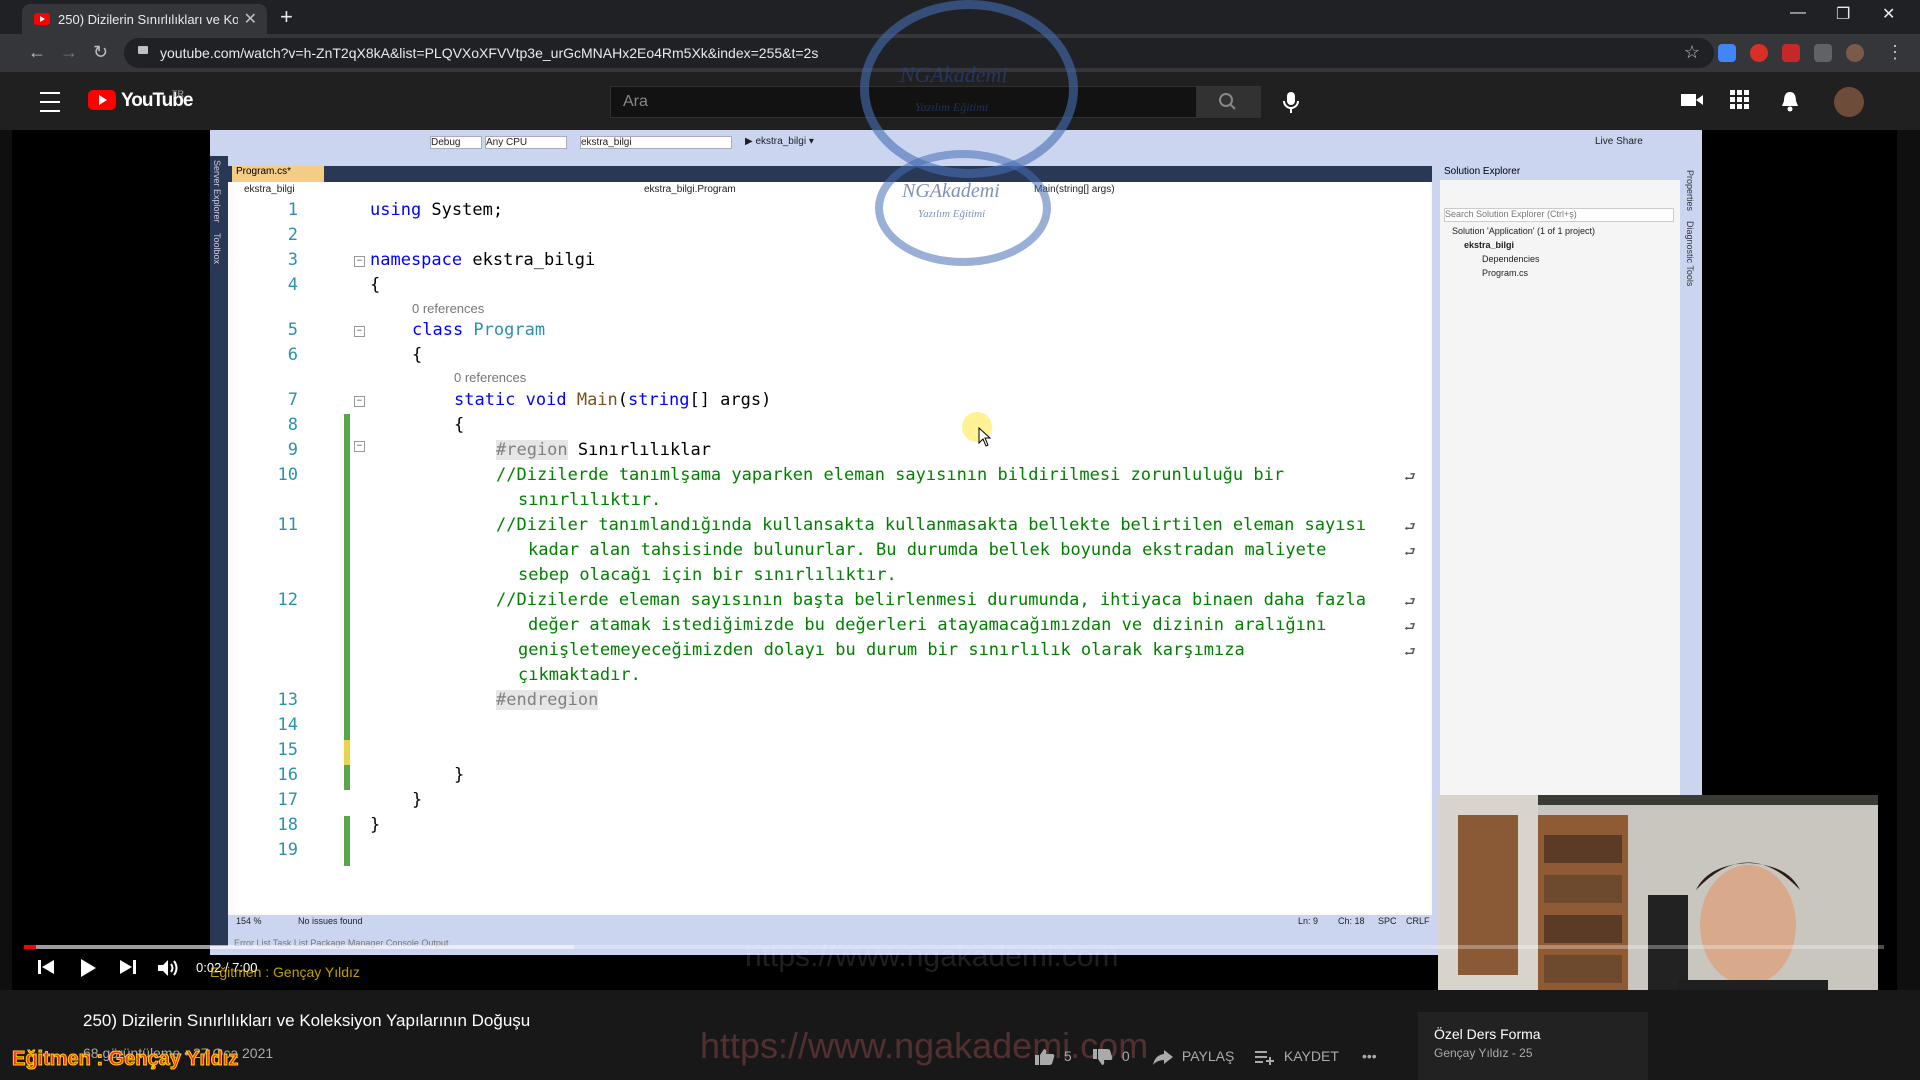 Image resolution: width=1920 pixels, height=1080 pixels. What do you see at coordinates (1296, 1058) in the screenshot?
I see `save-button: KAYDET` at bounding box center [1296, 1058].